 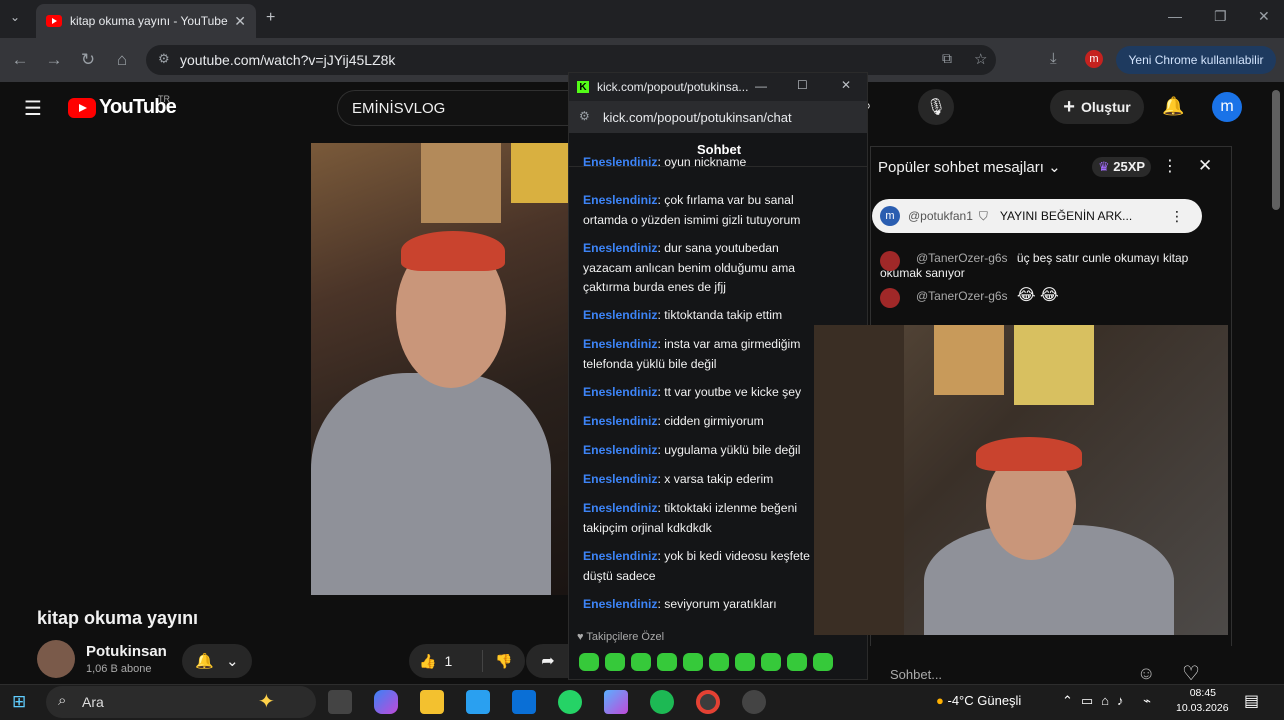 What do you see at coordinates (266, 702) in the screenshot?
I see `copilot-sparkle-icon: ✦` at bounding box center [266, 702].